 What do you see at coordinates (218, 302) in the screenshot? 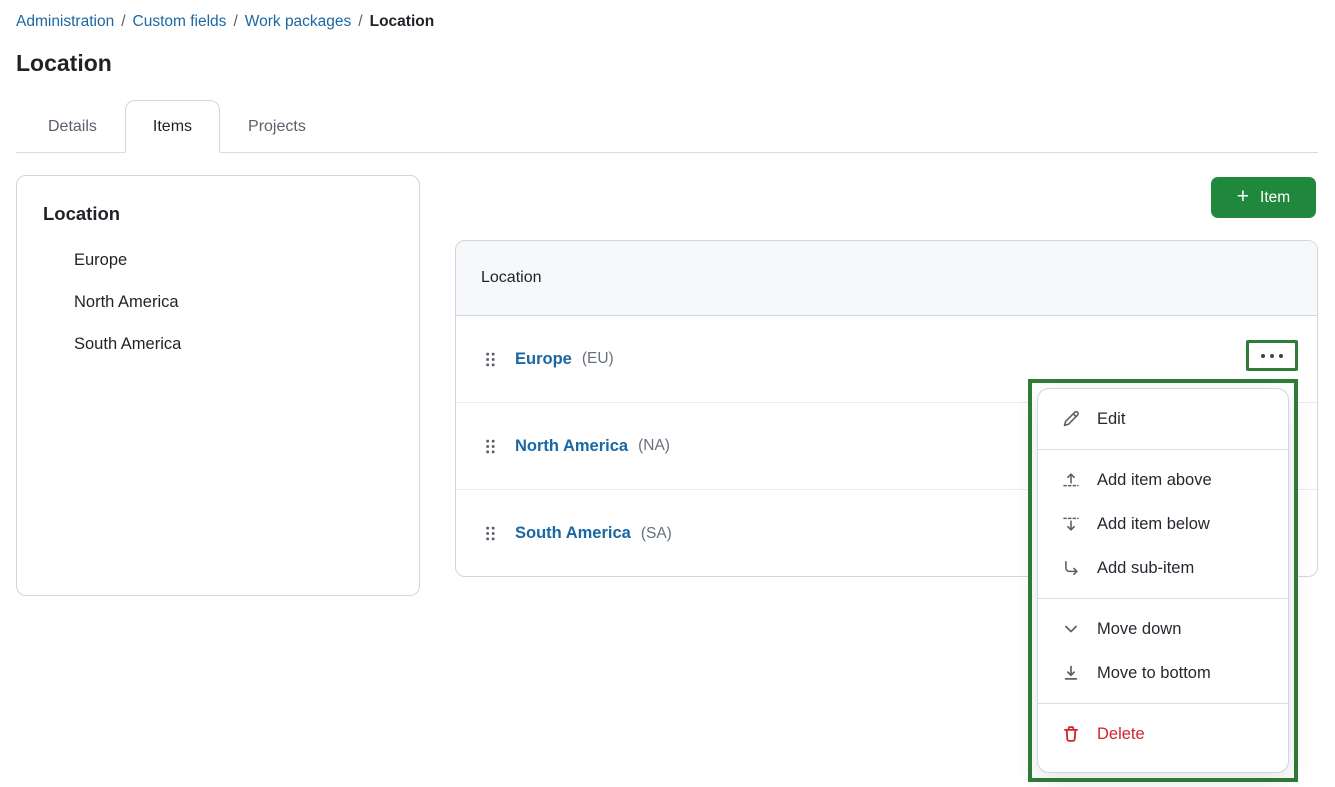
I see `preview-item-list: Europe North America South America` at bounding box center [218, 302].